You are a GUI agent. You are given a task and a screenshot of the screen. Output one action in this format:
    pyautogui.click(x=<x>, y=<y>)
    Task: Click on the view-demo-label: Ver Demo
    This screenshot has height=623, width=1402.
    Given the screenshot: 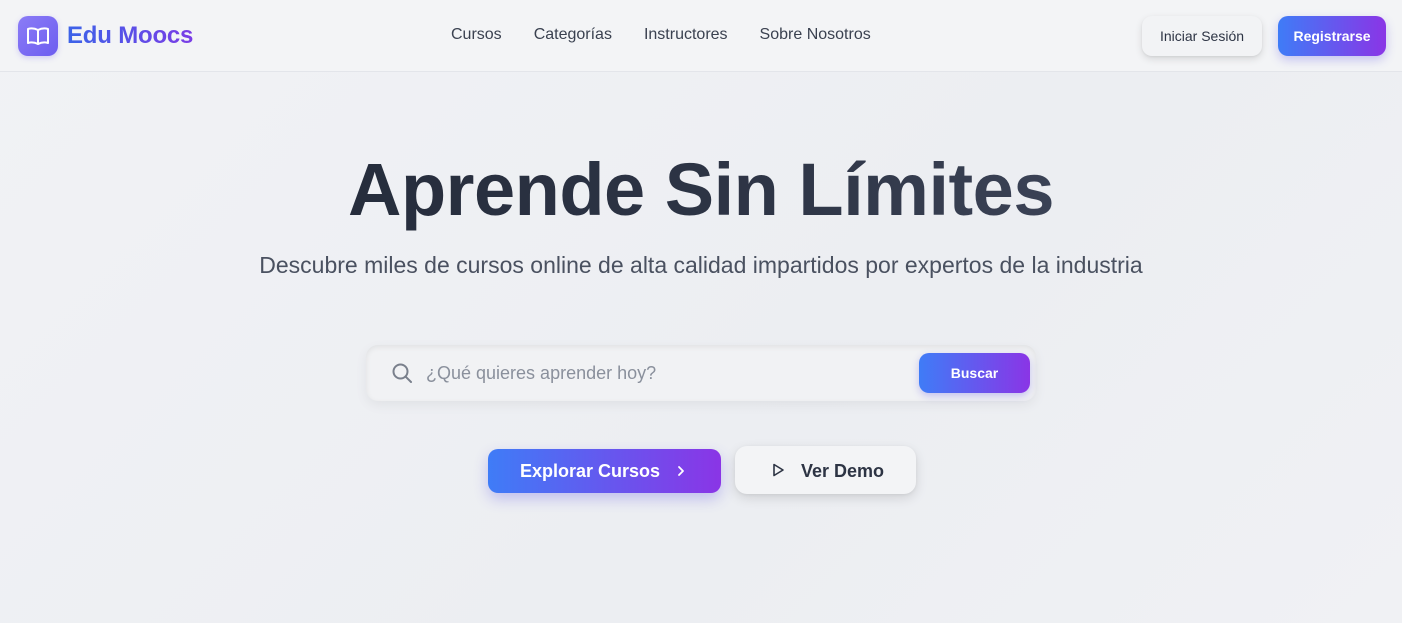 What is the action you would take?
    pyautogui.click(x=843, y=471)
    